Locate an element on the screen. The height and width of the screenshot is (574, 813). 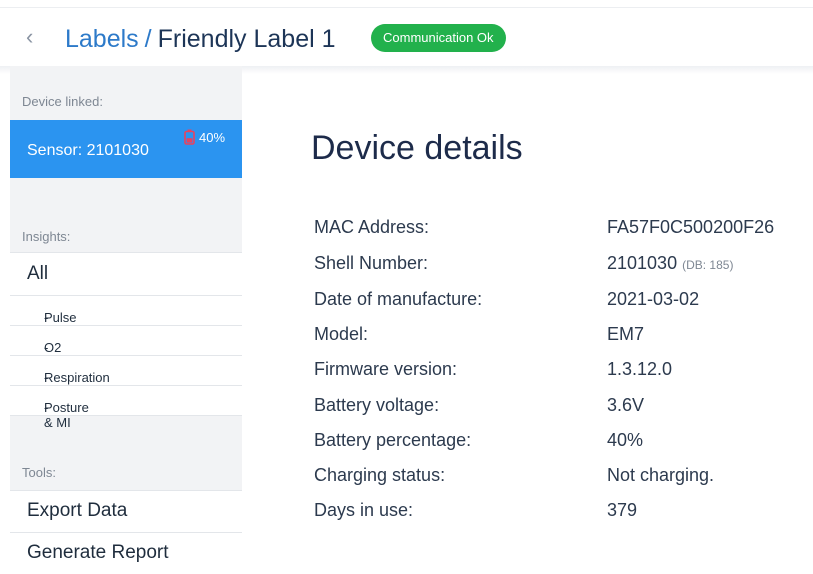
detail-value: 3.6V is located at coordinates (626, 405).